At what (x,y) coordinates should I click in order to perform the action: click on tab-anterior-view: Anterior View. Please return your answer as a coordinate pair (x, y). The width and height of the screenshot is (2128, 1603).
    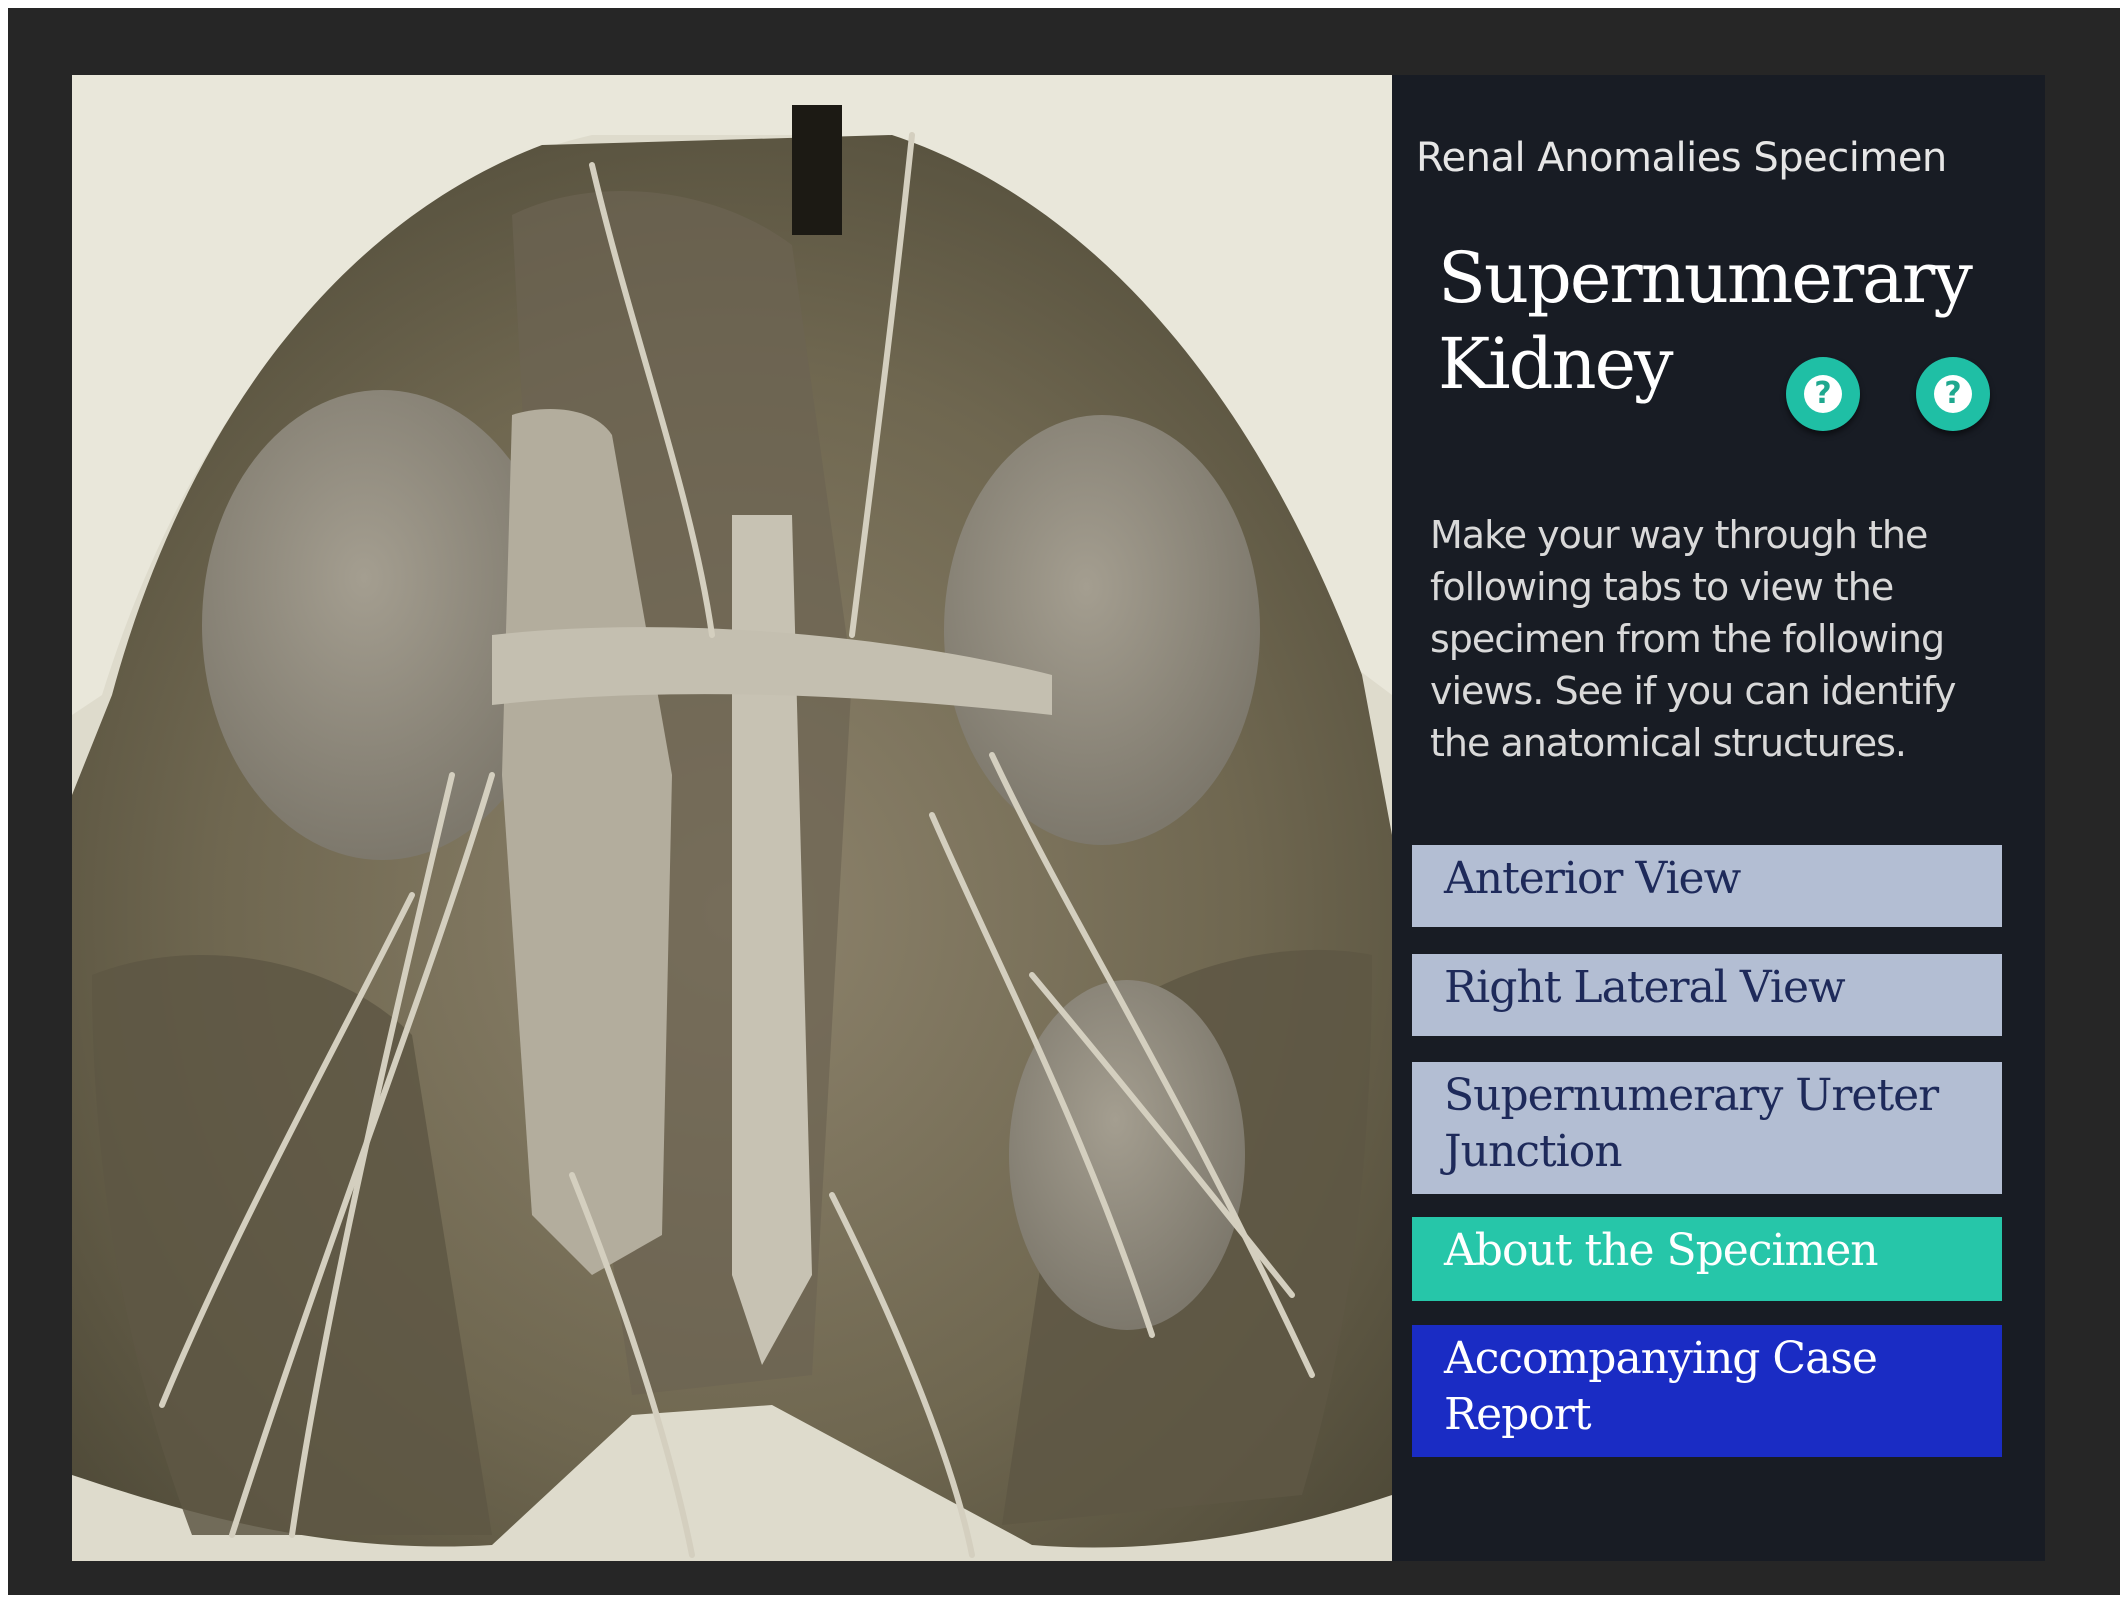
    Looking at the image, I should click on (1707, 886).